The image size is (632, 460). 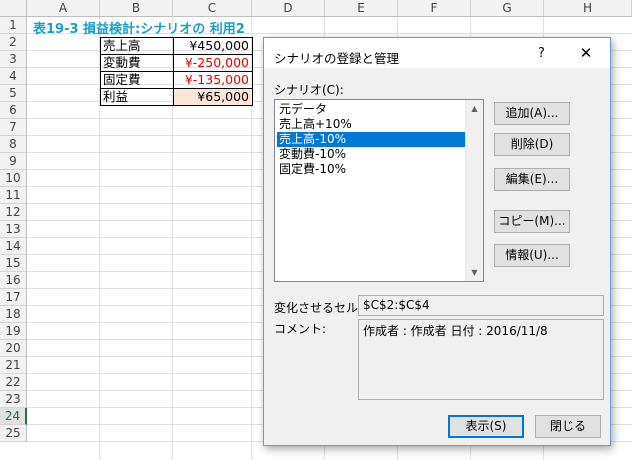 What do you see at coordinates (372, 124) in the screenshot?
I see `scenario-item: 売上高+10%` at bounding box center [372, 124].